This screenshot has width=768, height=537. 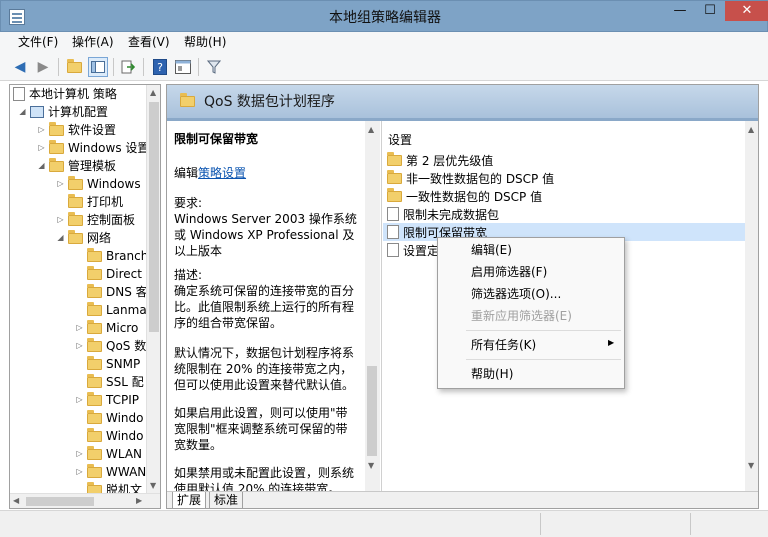 What do you see at coordinates (110, 472) in the screenshot?
I see `tree-item-network-child: ▷ WWAN` at bounding box center [110, 472].